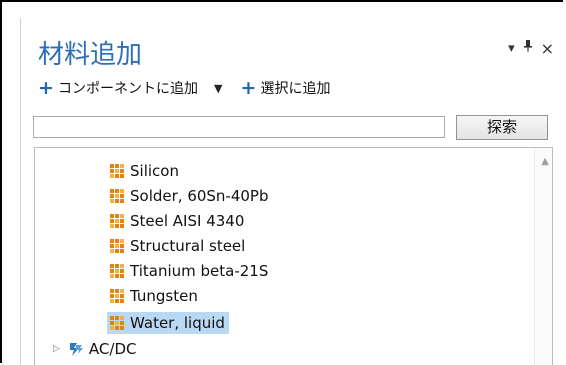 Image resolution: width=566 pixels, height=365 pixels. I want to click on search-input, so click(239, 127).